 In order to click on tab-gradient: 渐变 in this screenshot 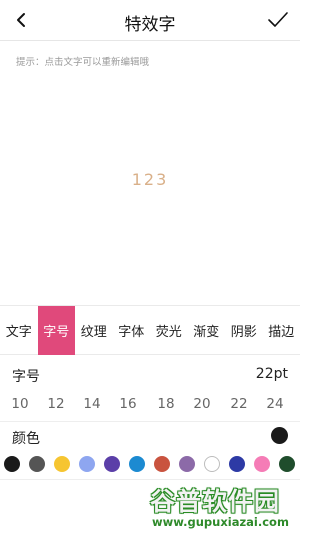, I will do `click(207, 330)`.